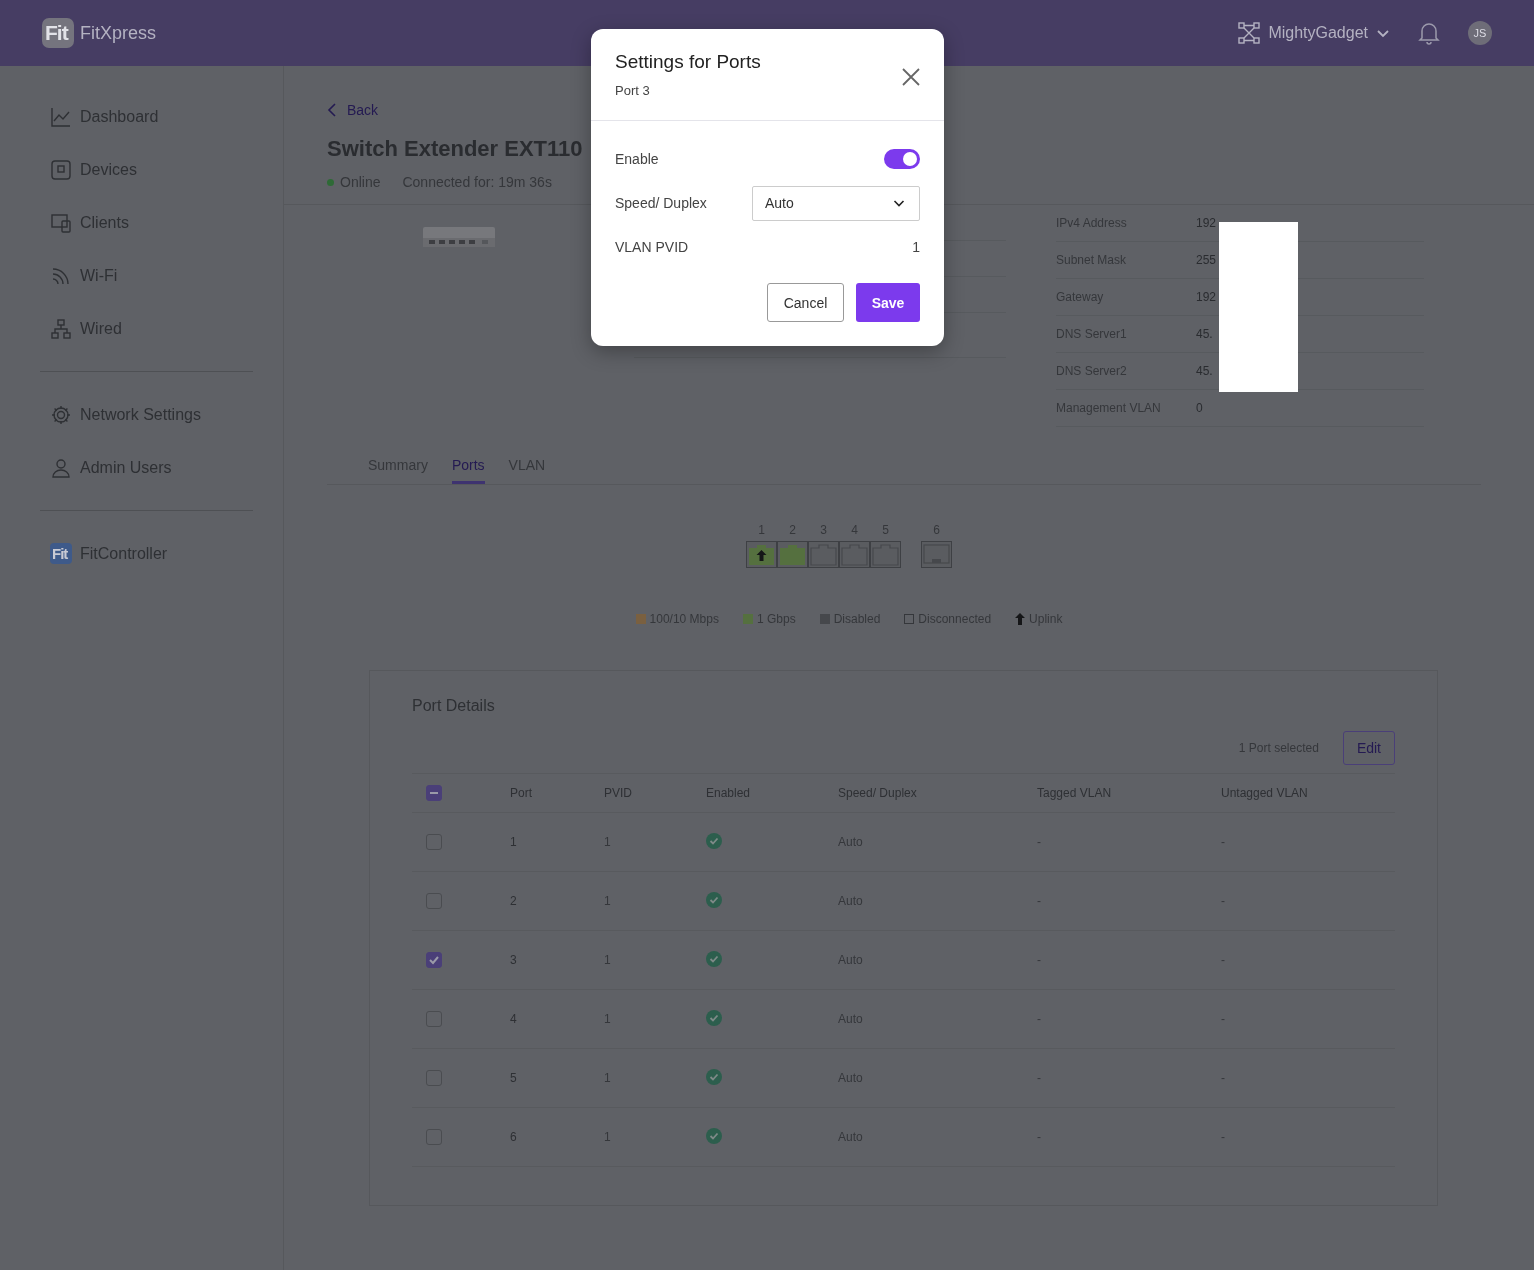 The width and height of the screenshot is (1534, 1270). What do you see at coordinates (61, 222) in the screenshot?
I see `clients-icon` at bounding box center [61, 222].